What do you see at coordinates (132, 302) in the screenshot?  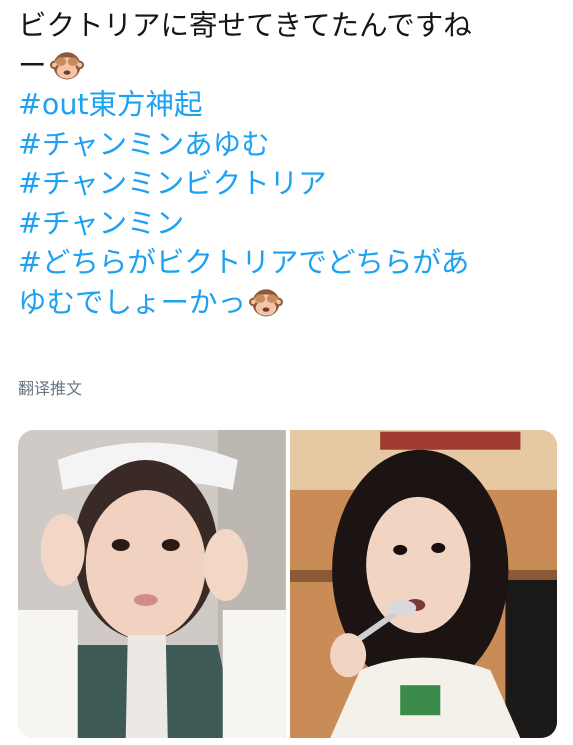 I see `hashtag-continued: ゆむでしょーかっ` at bounding box center [132, 302].